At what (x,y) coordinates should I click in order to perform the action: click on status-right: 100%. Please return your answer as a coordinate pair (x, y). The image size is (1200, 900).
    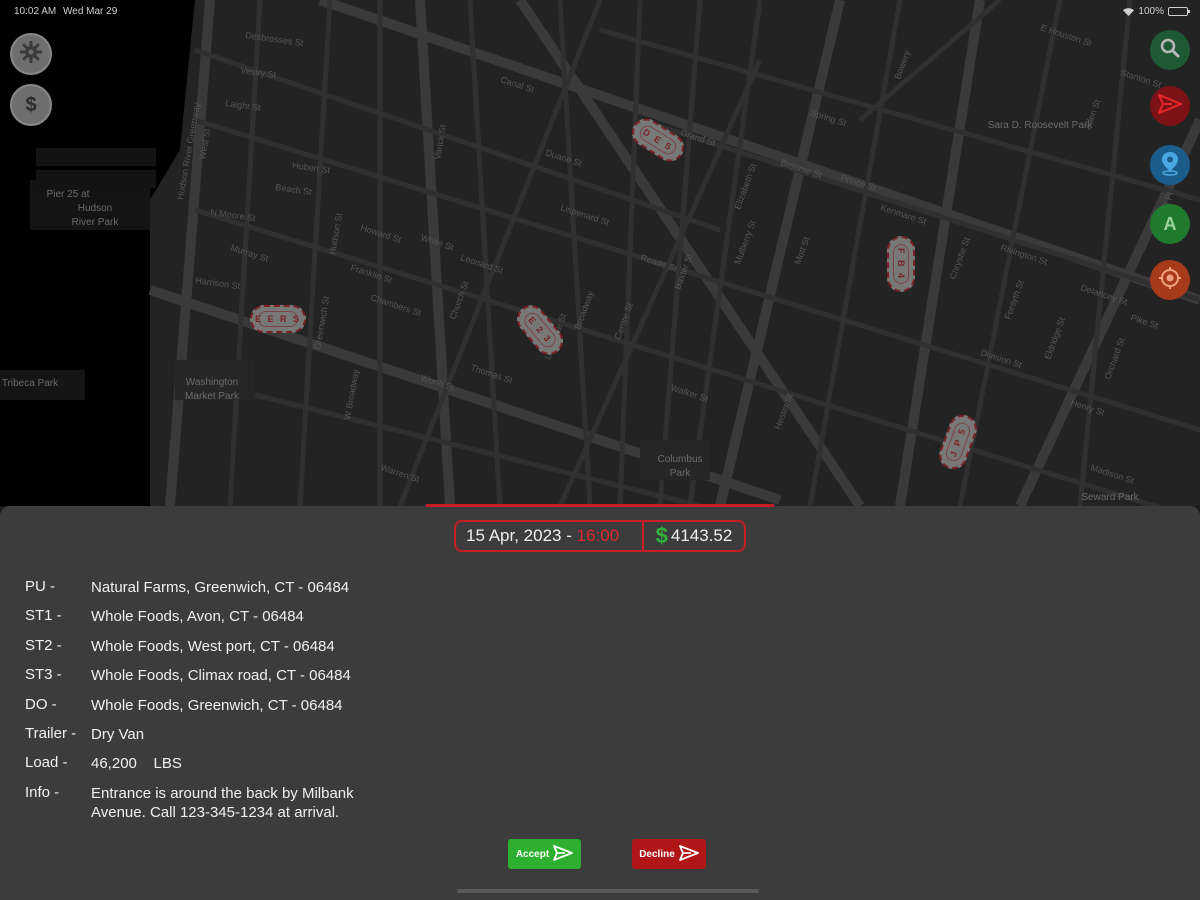
    Looking at the image, I should click on (1156, 11).